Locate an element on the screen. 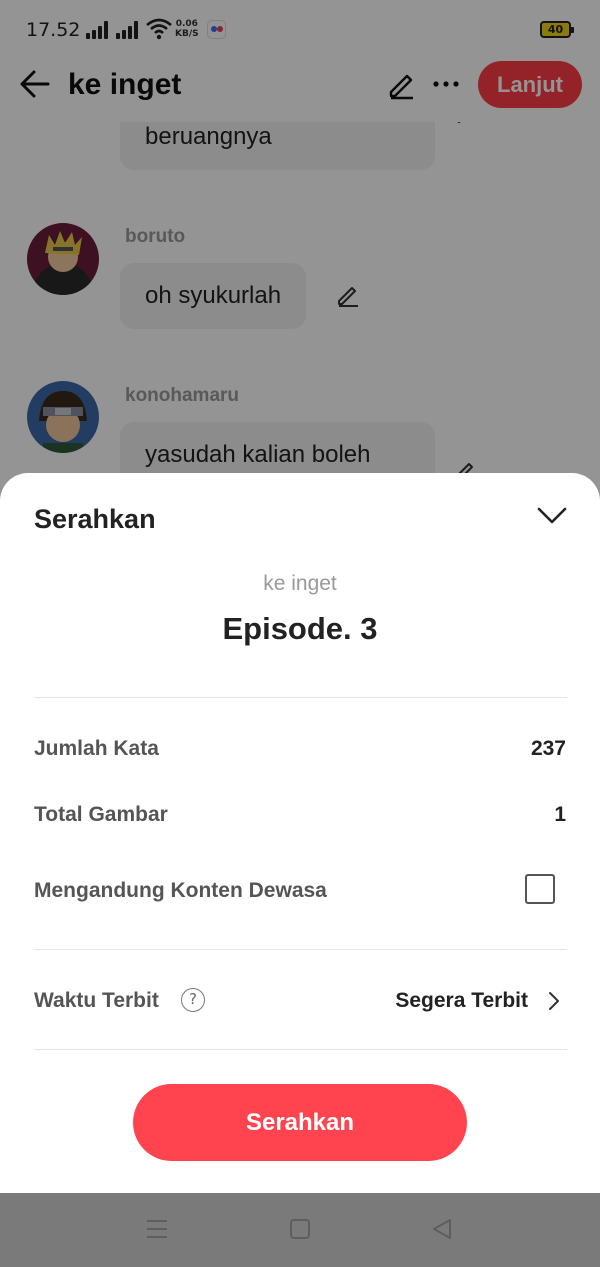 The height and width of the screenshot is (1267, 600). system-nav-bar is located at coordinates (300, 1230).